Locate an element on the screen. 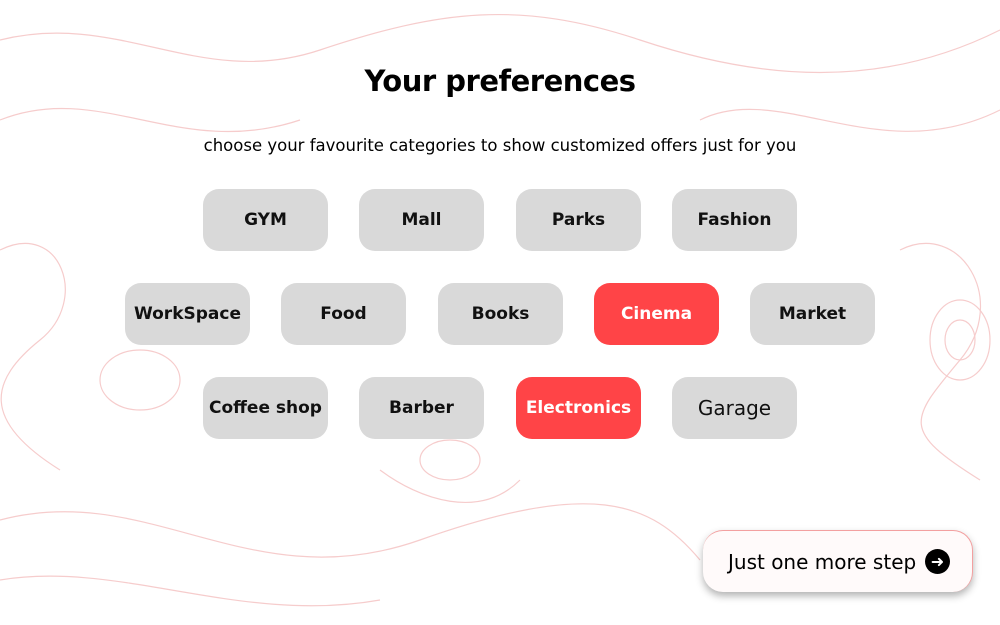 The image size is (1000, 625). category-workspace: WorkSpace is located at coordinates (187, 314).